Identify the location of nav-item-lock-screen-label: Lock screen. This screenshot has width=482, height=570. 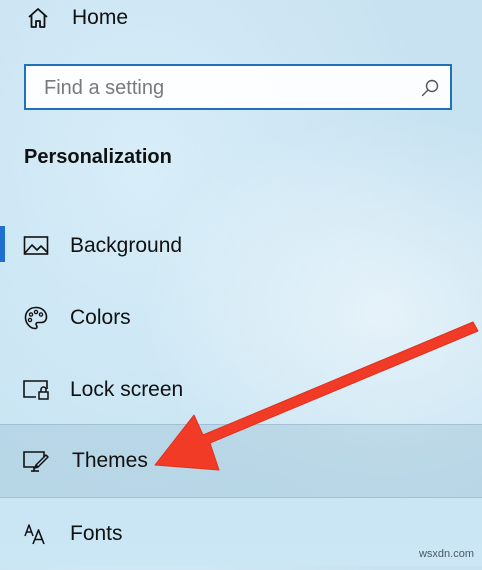
(127, 389).